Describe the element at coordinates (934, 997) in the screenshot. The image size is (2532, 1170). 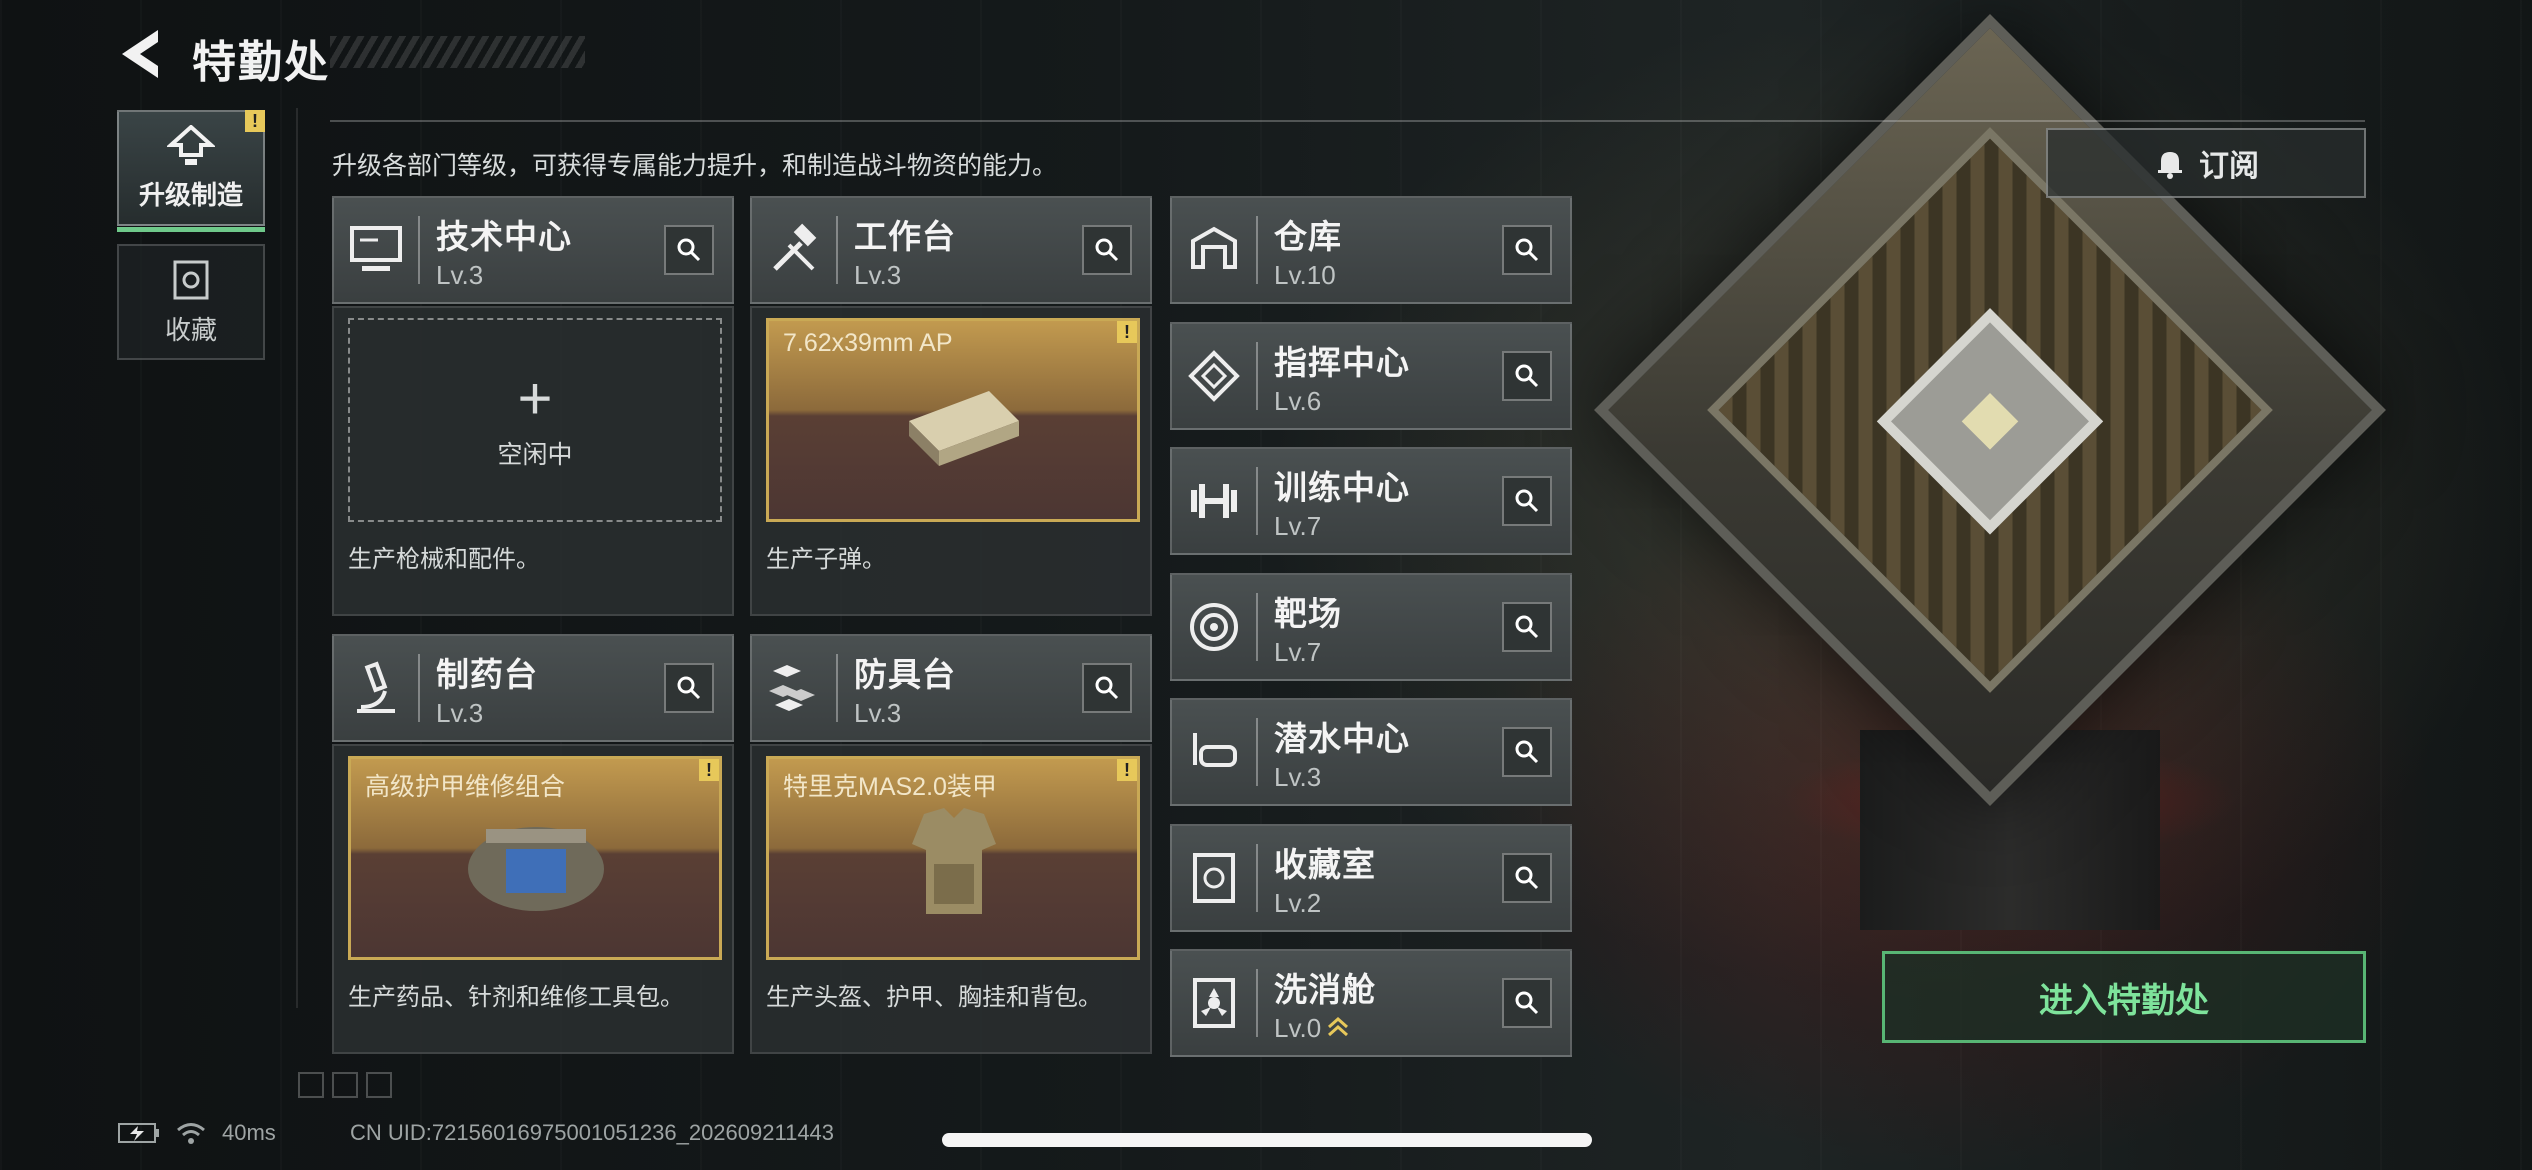
I see `dept-description: 生产头盔、护甲、胸挂和背包。` at that location.